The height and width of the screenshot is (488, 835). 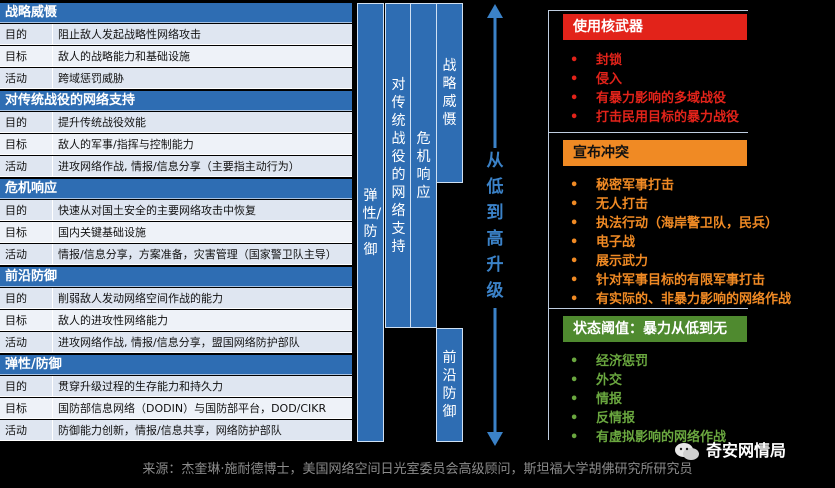 What do you see at coordinates (176, 101) in the screenshot?
I see `section-title-conventional-support: 对传统战役的网络支持` at bounding box center [176, 101].